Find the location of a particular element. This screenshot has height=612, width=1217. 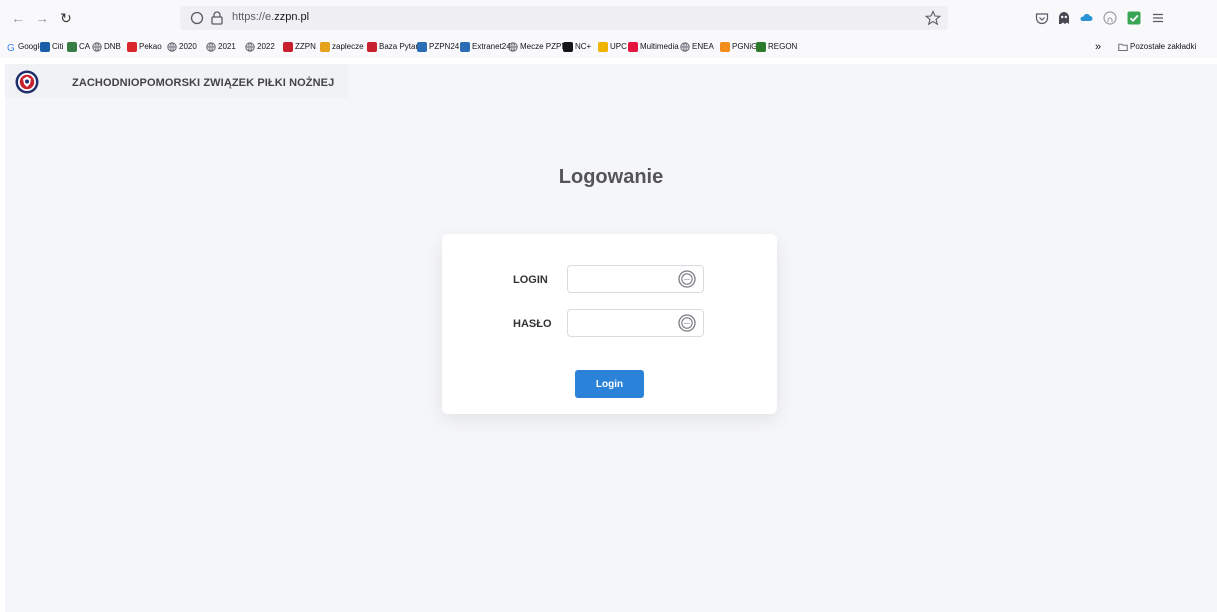

bookmark-label: zaplecze is located at coordinates (348, 46).